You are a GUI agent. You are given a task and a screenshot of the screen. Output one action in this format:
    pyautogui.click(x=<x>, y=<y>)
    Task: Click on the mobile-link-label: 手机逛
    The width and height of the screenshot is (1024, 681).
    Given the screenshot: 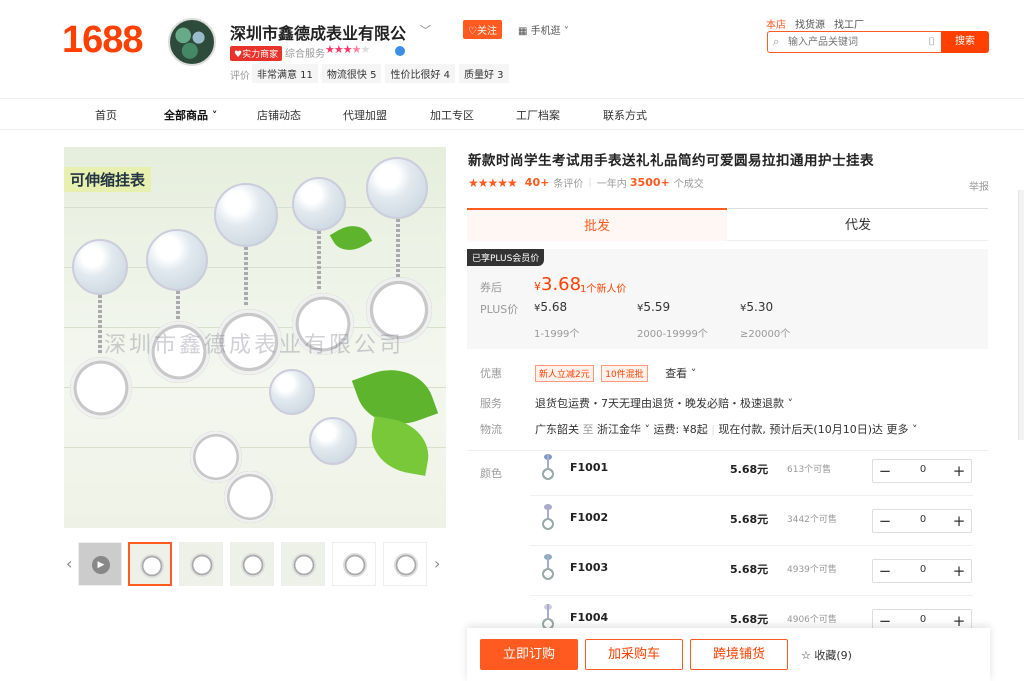 What is the action you would take?
    pyautogui.click(x=545, y=31)
    